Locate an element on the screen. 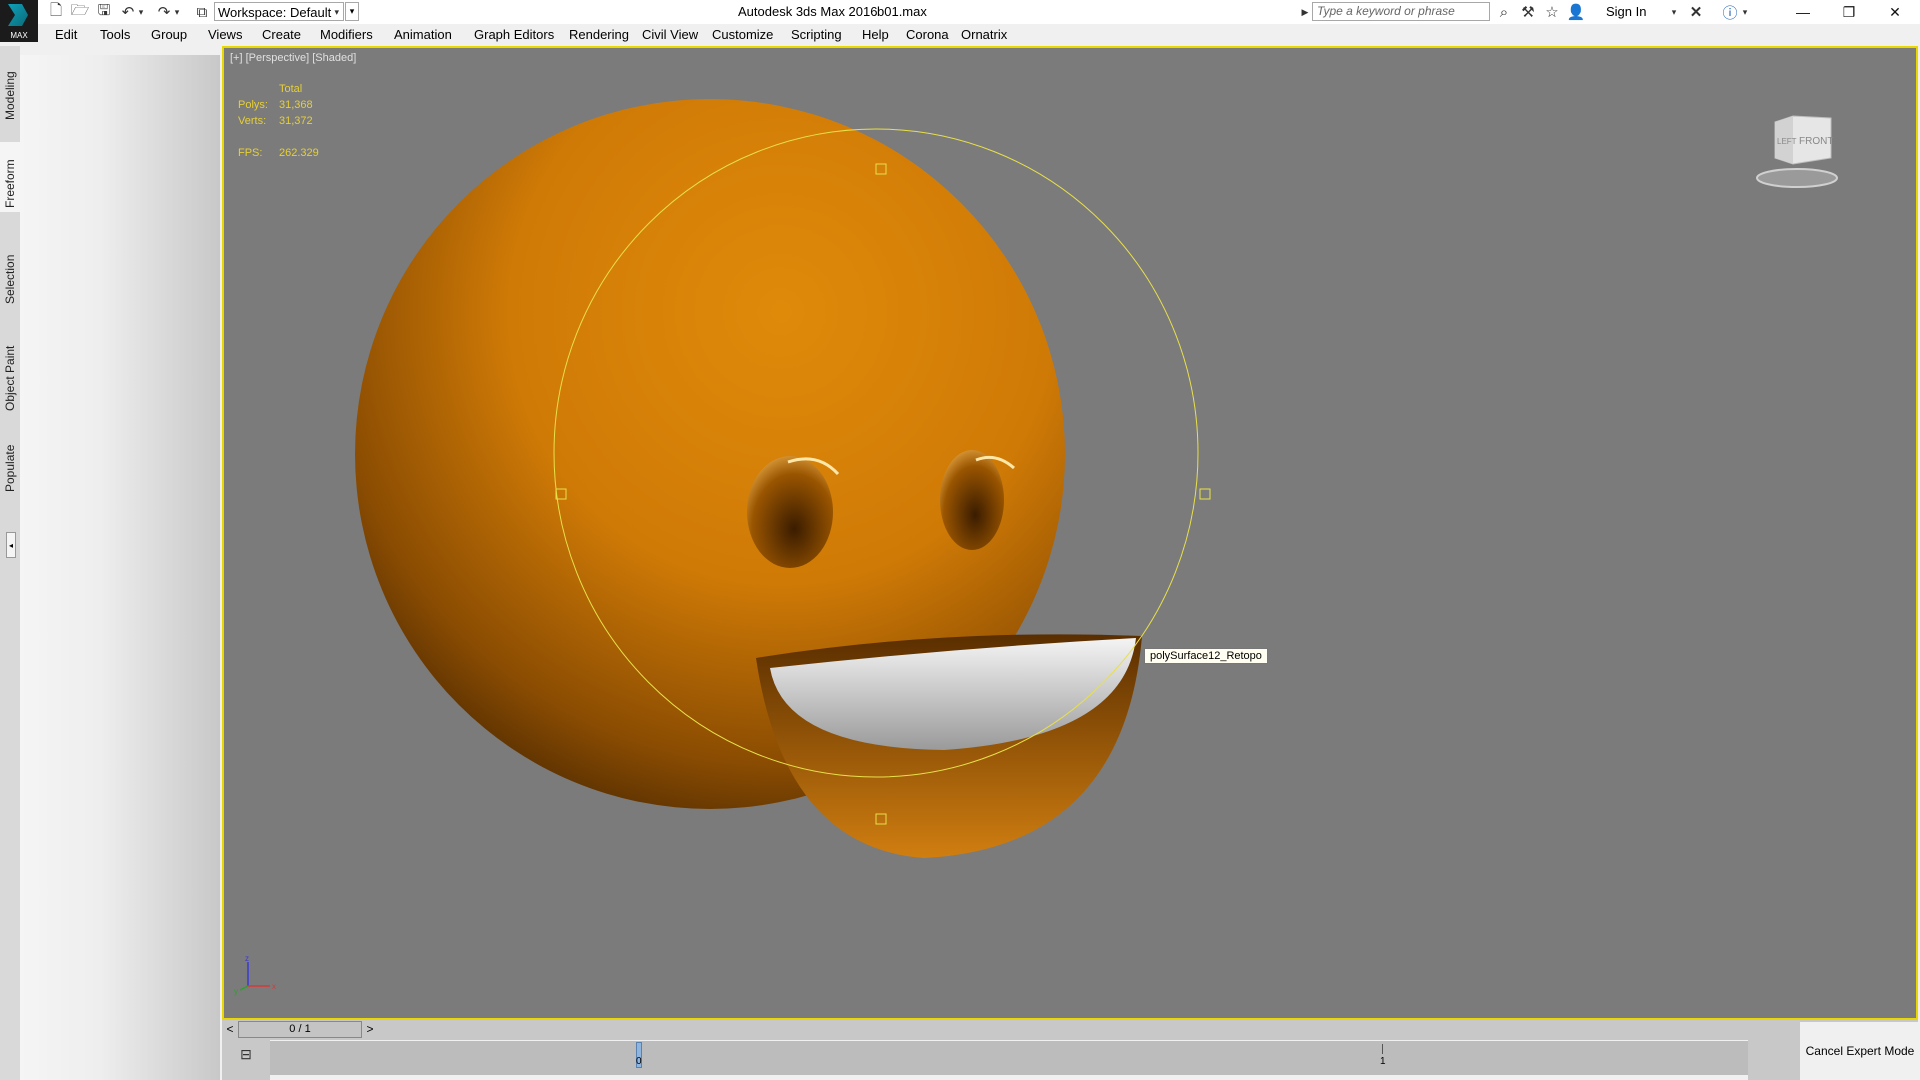 The width and height of the screenshot is (1920, 1080). viewcube: LEFT FRONT is located at coordinates (1797, 152).